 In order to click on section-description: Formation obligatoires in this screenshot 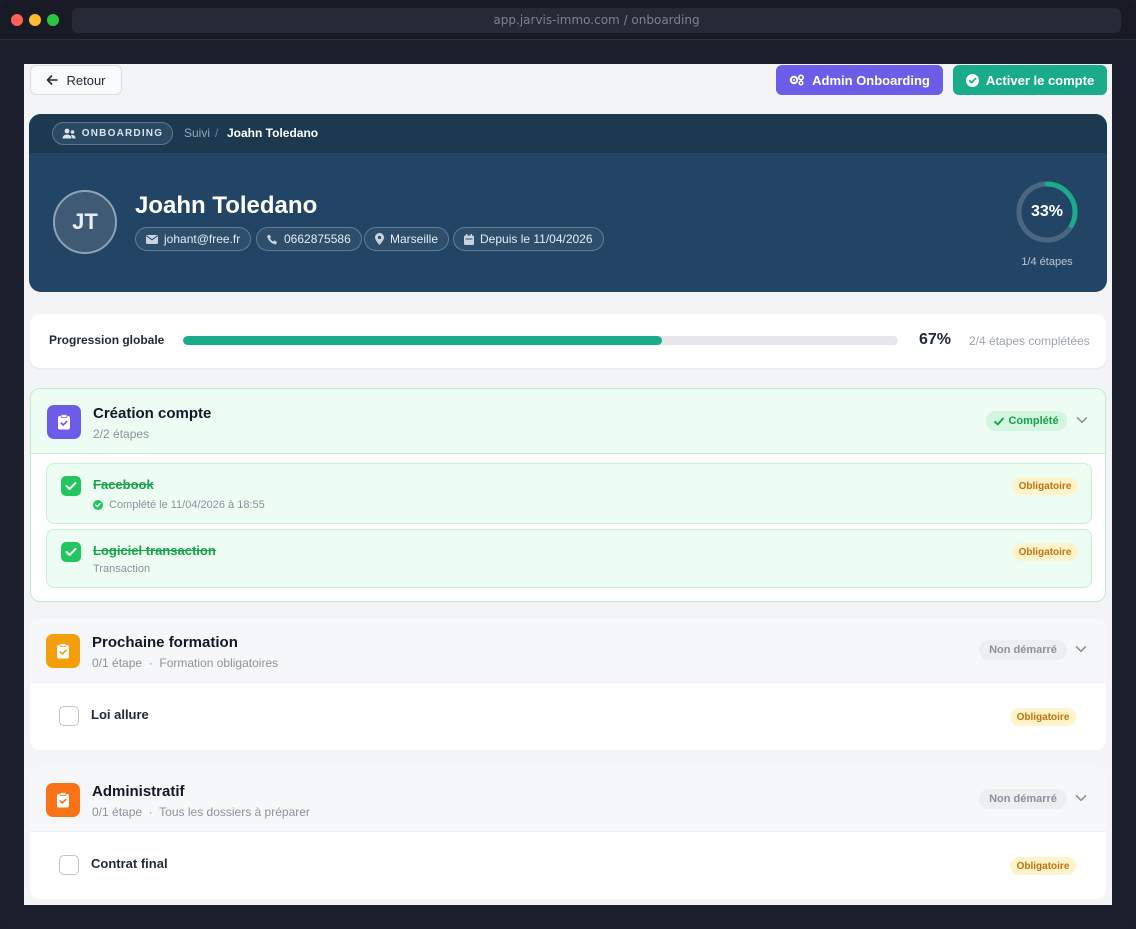, I will do `click(219, 663)`.